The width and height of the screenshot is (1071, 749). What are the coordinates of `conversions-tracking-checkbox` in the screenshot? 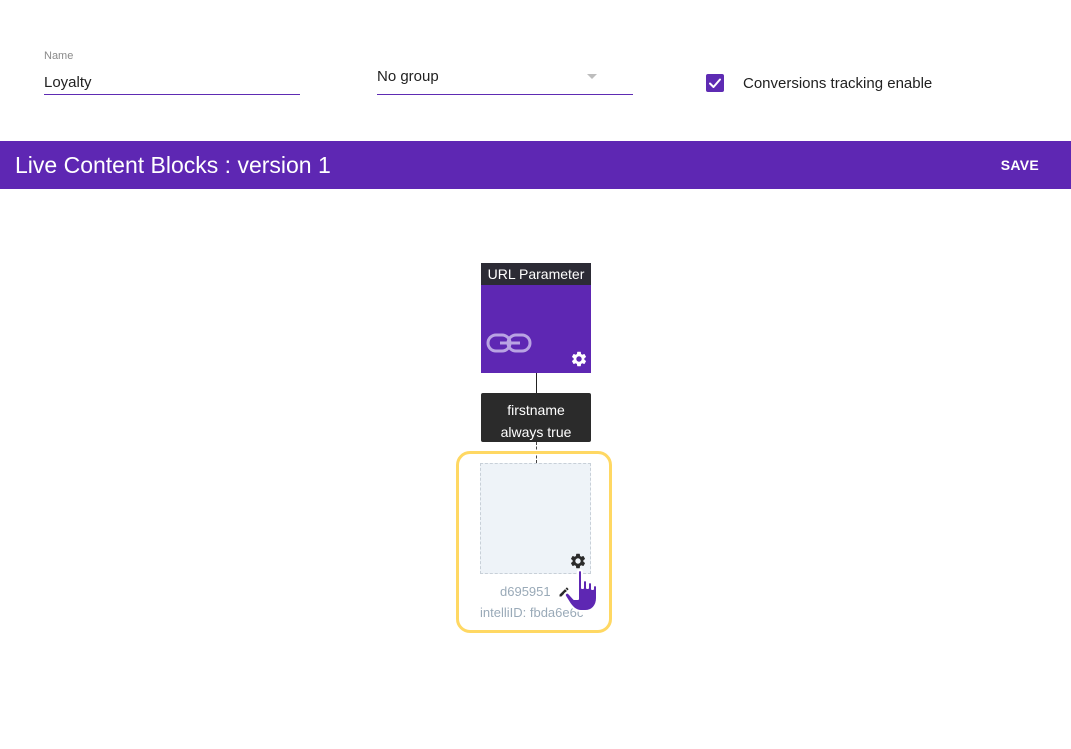 It's located at (715, 83).